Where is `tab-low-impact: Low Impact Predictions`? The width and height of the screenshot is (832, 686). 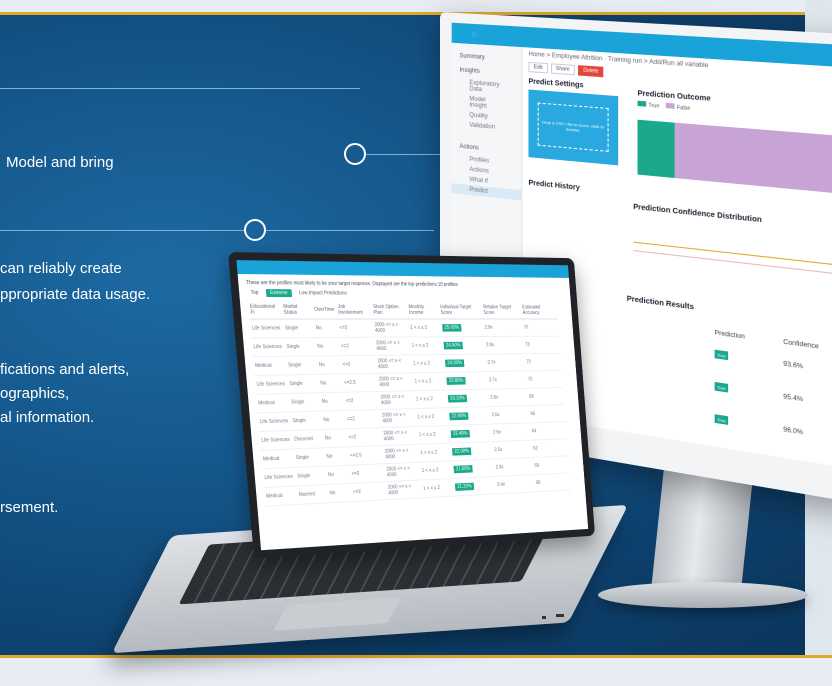 tab-low-impact: Low Impact Predictions is located at coordinates (323, 293).